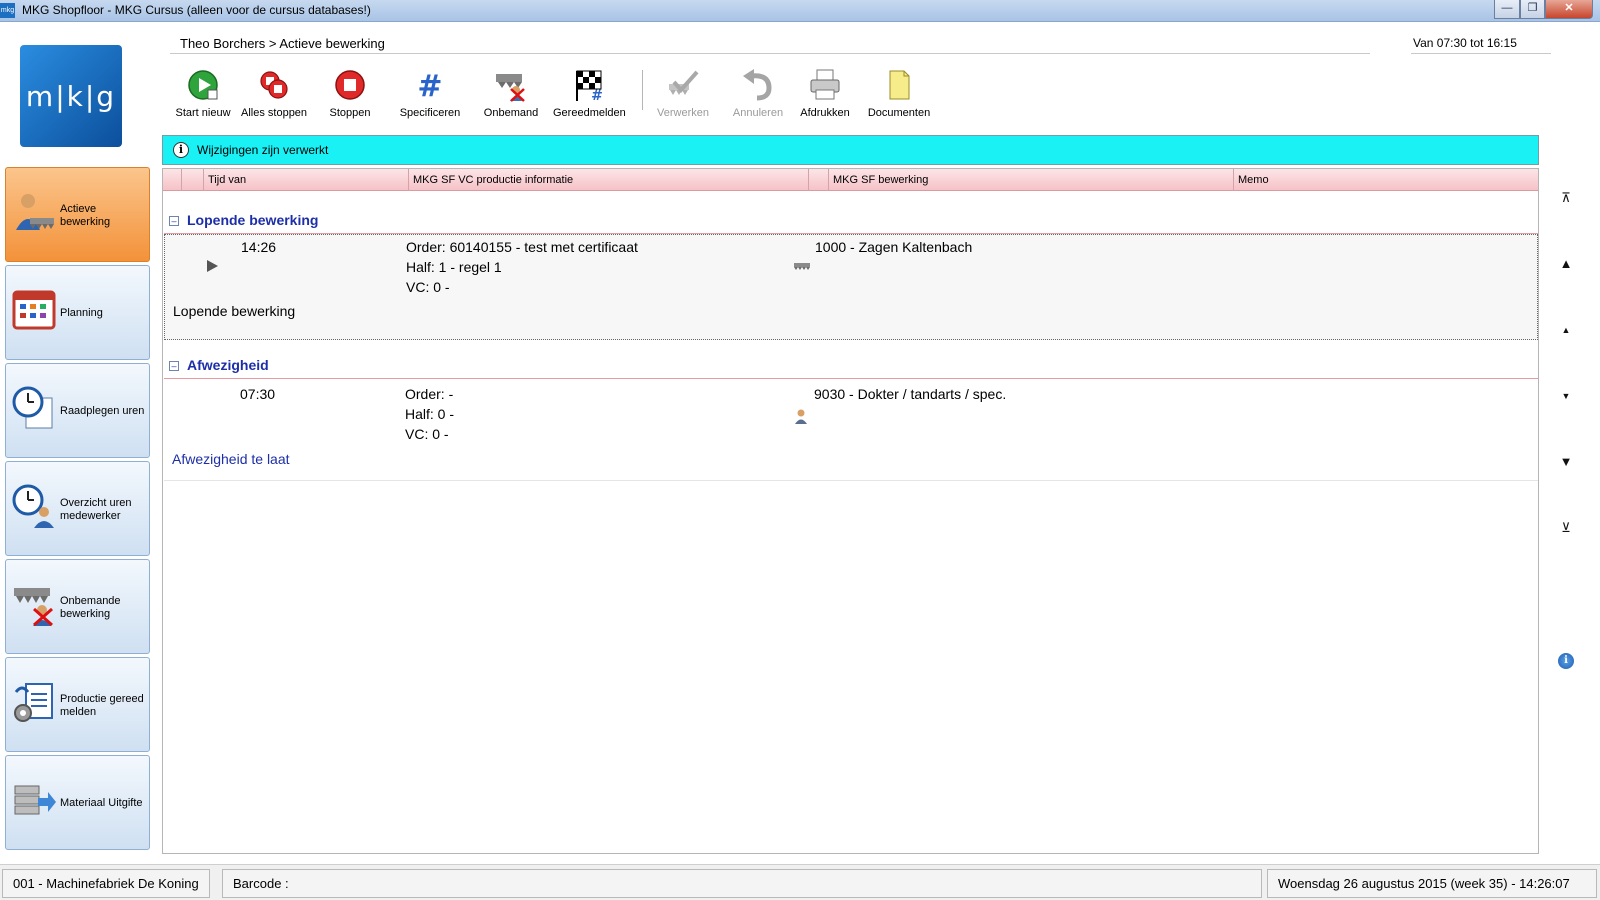 The height and width of the screenshot is (900, 1600). Describe the element at coordinates (7, 10) in the screenshot. I see `app-icon: mkg` at that location.